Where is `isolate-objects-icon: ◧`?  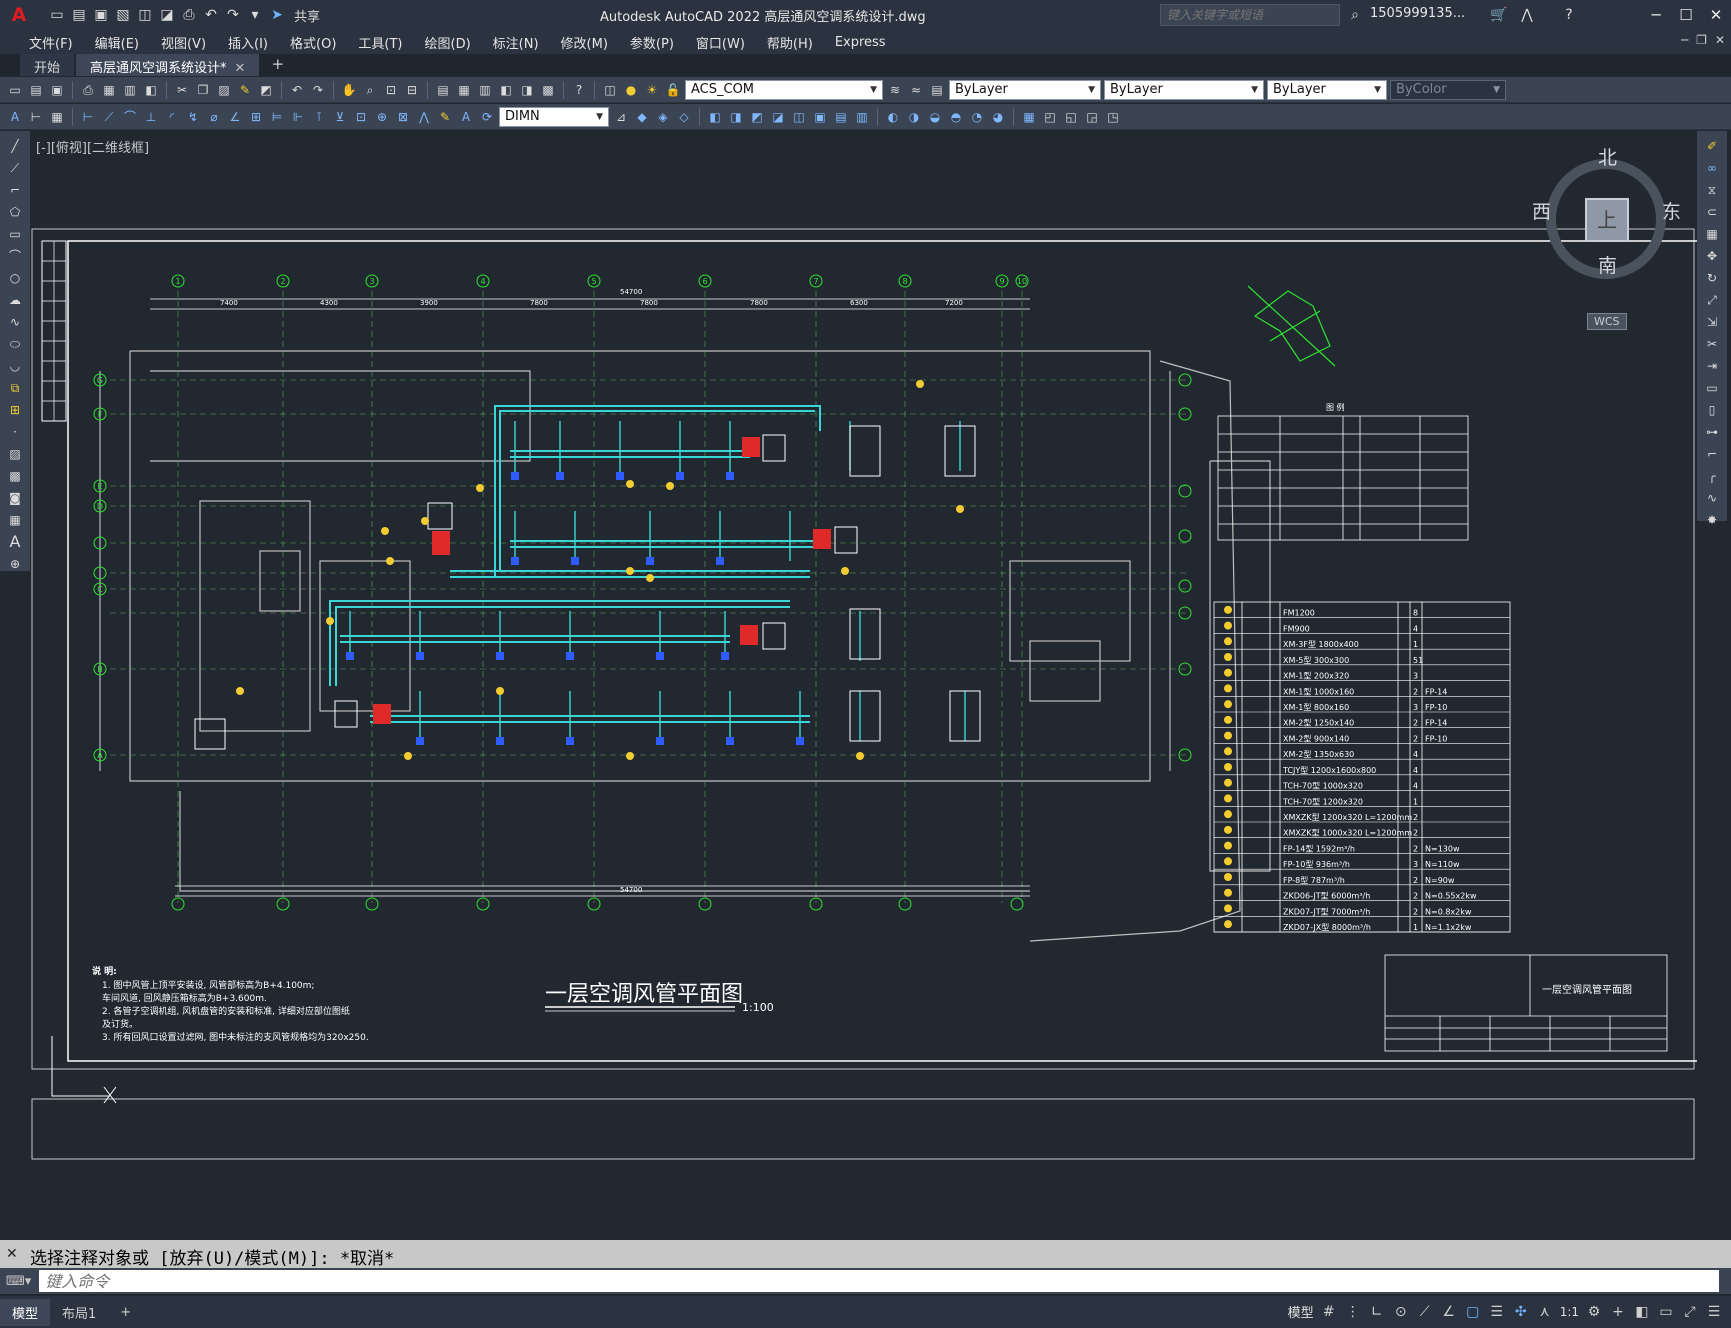
isolate-objects-icon: ◧ is located at coordinates (1642, 1312).